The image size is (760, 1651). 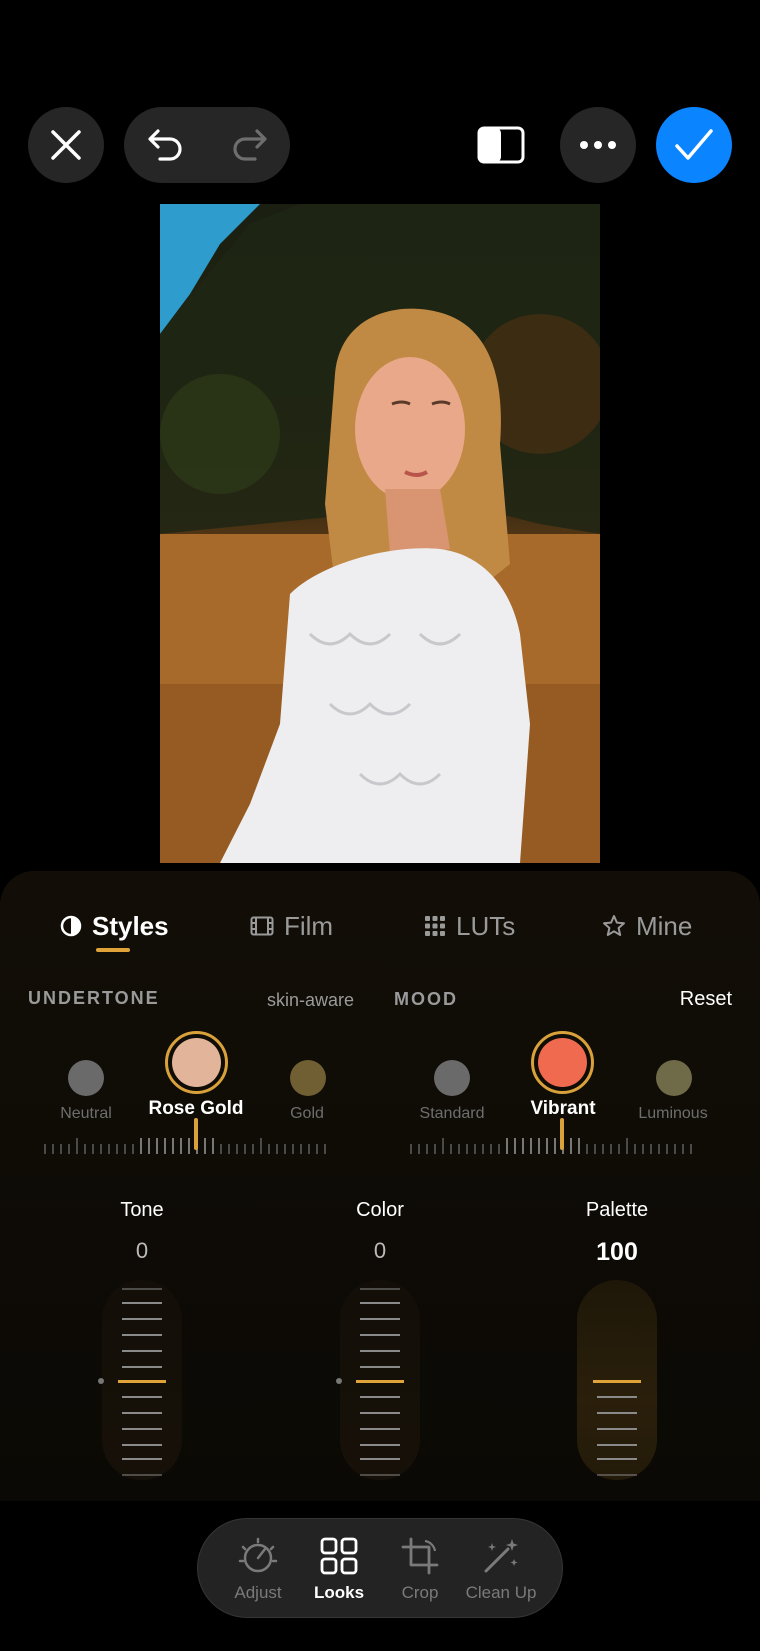 I want to click on undertone-rose-gold-label: Rose Gold, so click(x=196, y=1108).